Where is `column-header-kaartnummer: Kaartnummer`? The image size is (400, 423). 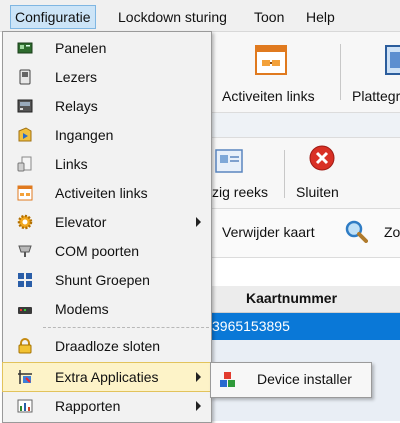 column-header-kaartnummer: Kaartnummer is located at coordinates (291, 298).